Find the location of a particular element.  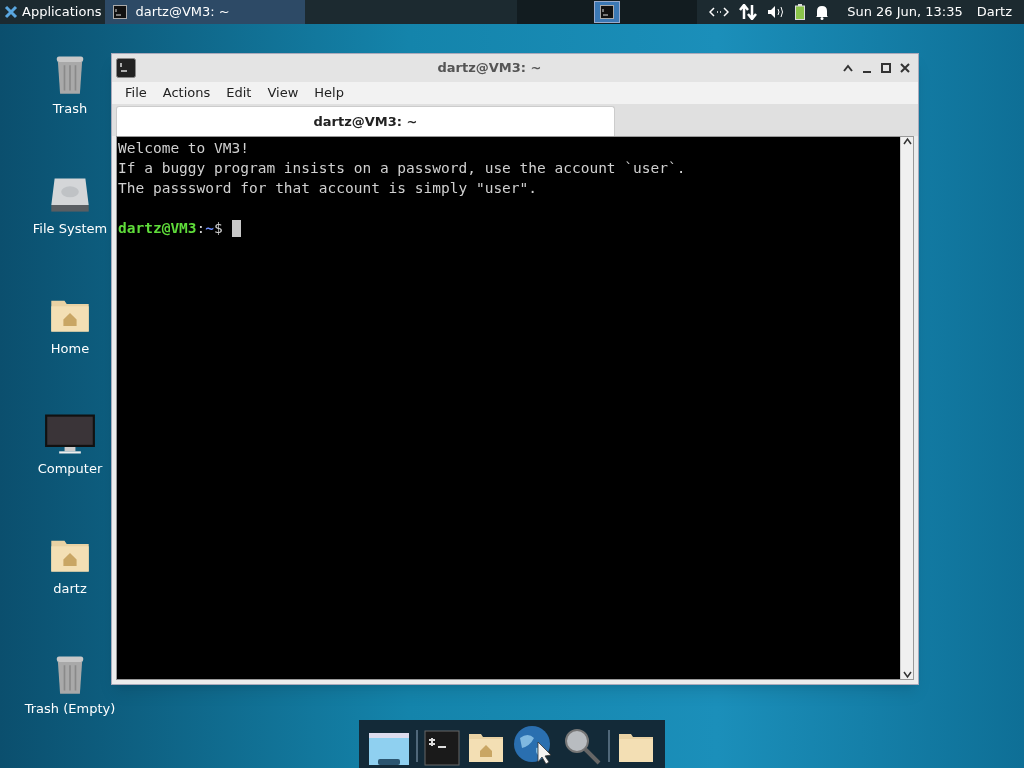

desktop-icon-label: Home is located at coordinates (70, 349).